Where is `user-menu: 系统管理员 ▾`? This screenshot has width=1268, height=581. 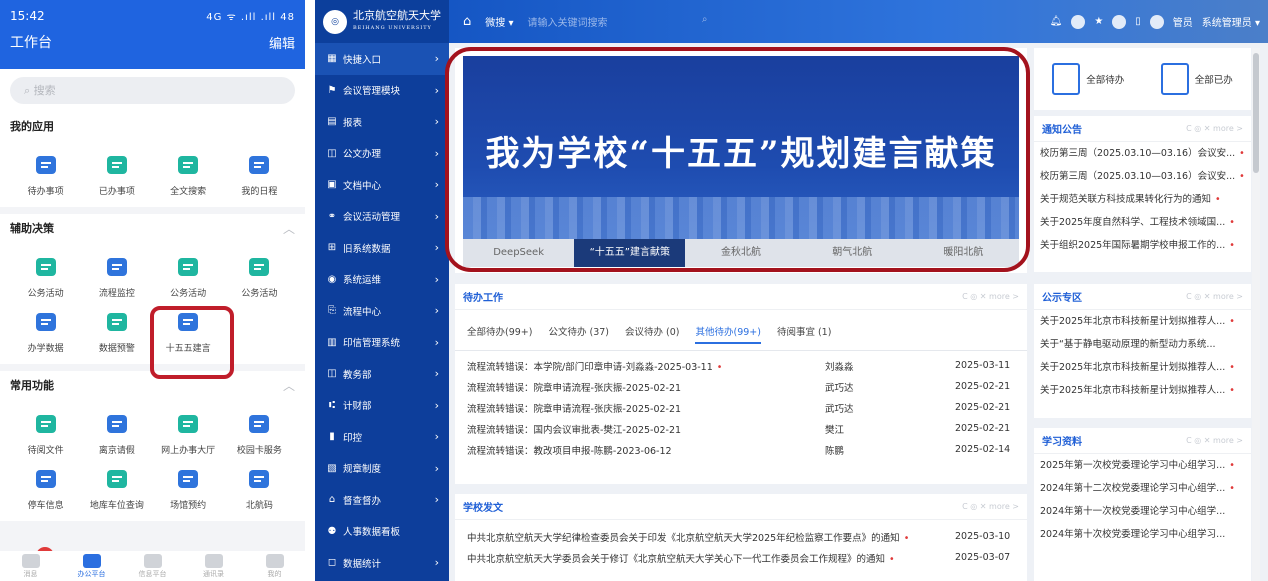 user-menu: 系统管理员 ▾ is located at coordinates (1231, 21).